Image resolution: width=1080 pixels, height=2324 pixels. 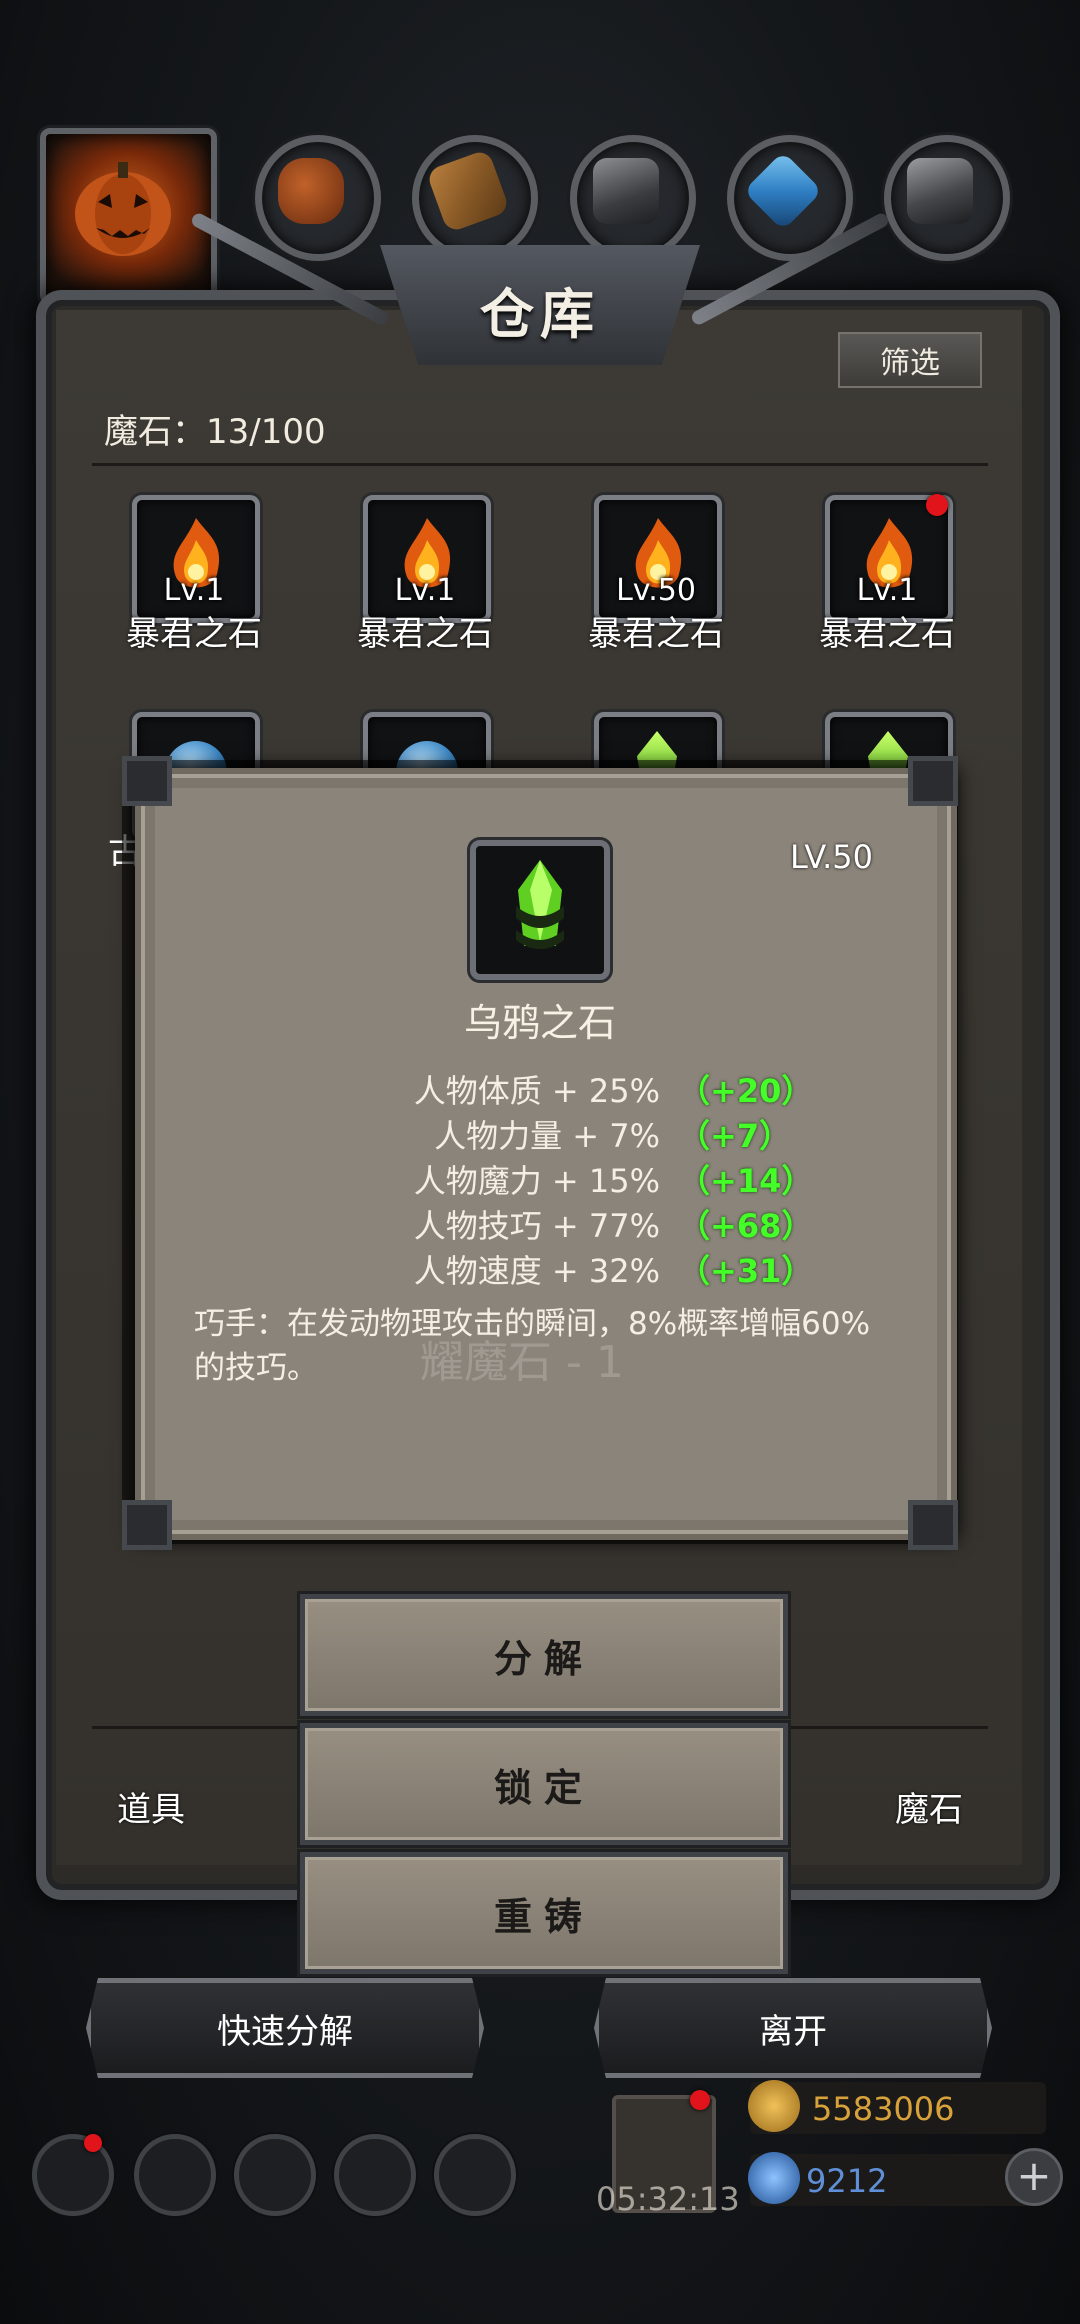 What do you see at coordinates (536, 1271) in the screenshot?
I see `stat-label: 人物速度 + 32%` at bounding box center [536, 1271].